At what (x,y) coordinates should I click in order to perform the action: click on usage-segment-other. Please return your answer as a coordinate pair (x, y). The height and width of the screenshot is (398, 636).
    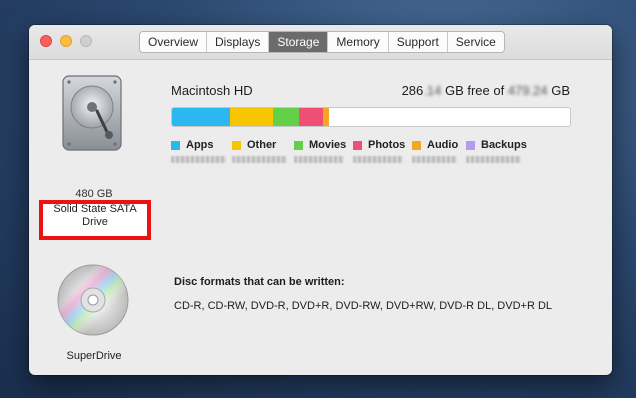
    Looking at the image, I should click on (251, 117).